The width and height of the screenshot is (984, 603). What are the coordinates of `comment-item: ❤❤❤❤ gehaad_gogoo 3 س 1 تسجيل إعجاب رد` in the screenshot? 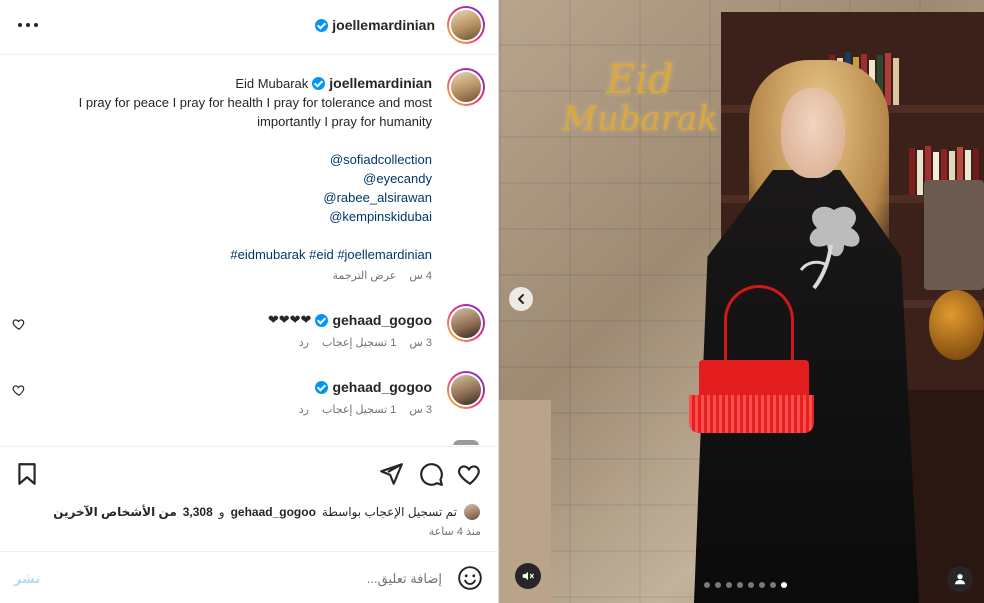 It's located at (222, 330).